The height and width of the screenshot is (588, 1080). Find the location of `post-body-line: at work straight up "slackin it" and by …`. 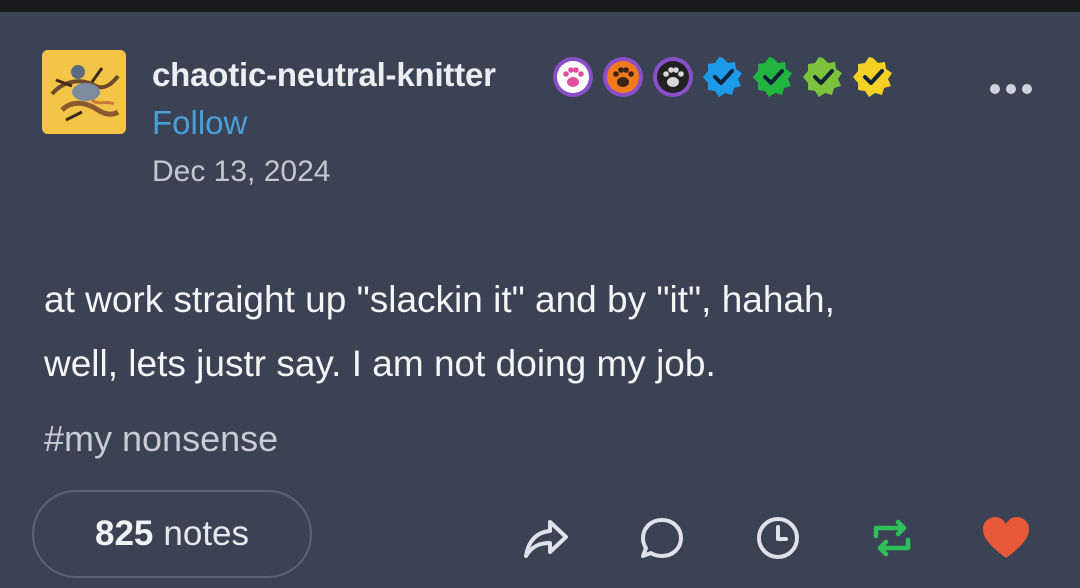

post-body-line: at work straight up "slackin it" and by … is located at coordinates (439, 299).